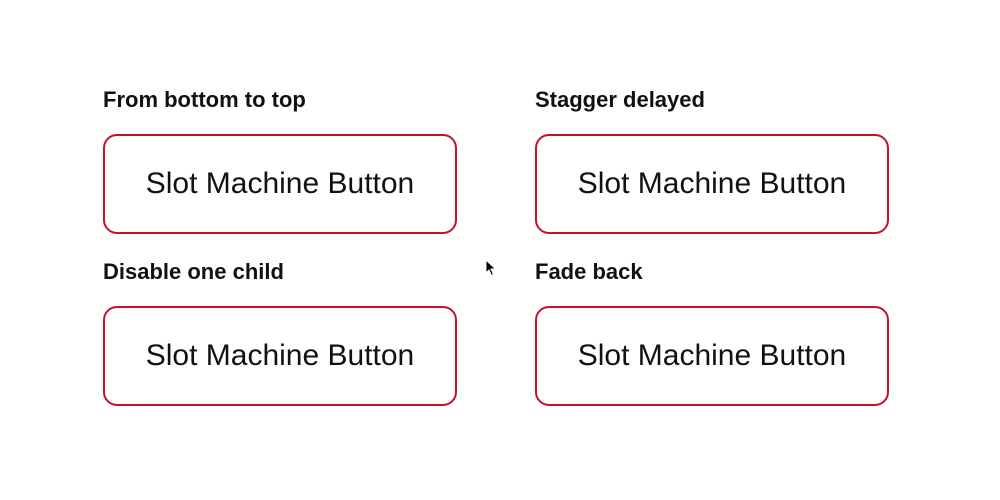 This screenshot has height=500, width=1000. What do you see at coordinates (193, 271) in the screenshot?
I see `section-label: Disable one child` at bounding box center [193, 271].